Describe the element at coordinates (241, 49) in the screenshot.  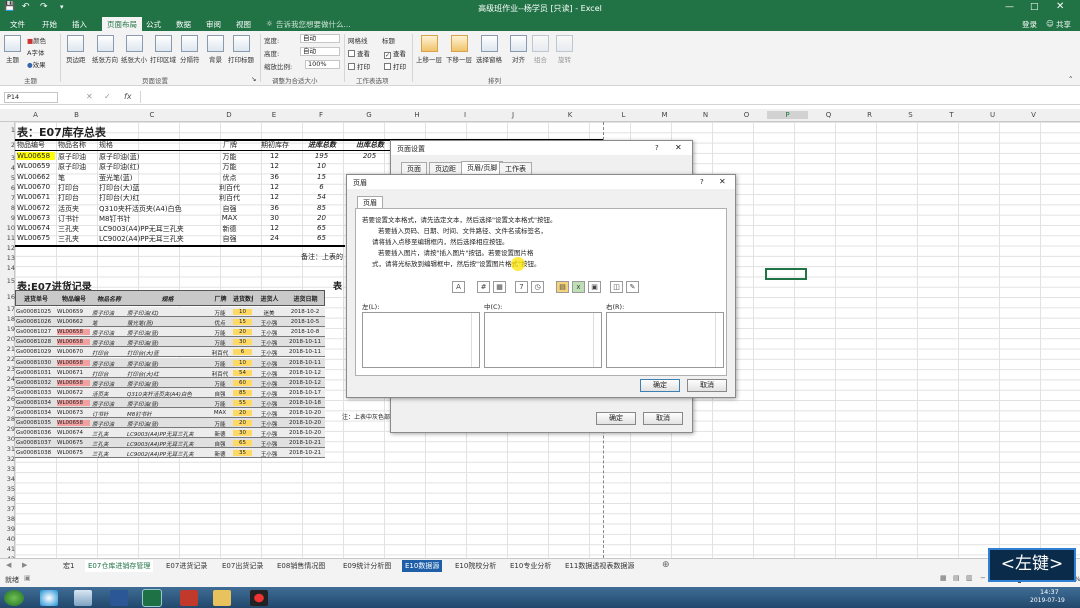
I see `print-titles-button: 打印标题` at that location.